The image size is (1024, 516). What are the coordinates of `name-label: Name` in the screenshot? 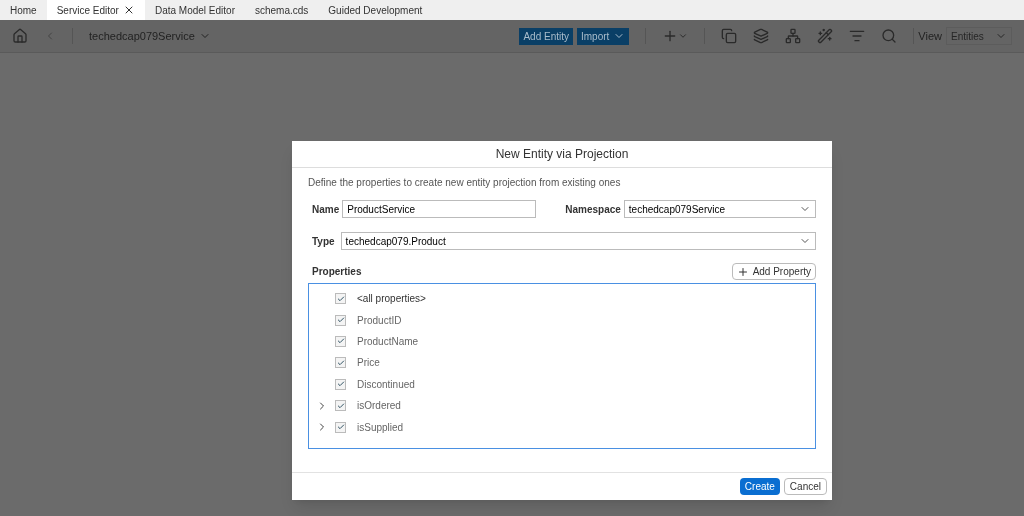 It's located at (326, 209).